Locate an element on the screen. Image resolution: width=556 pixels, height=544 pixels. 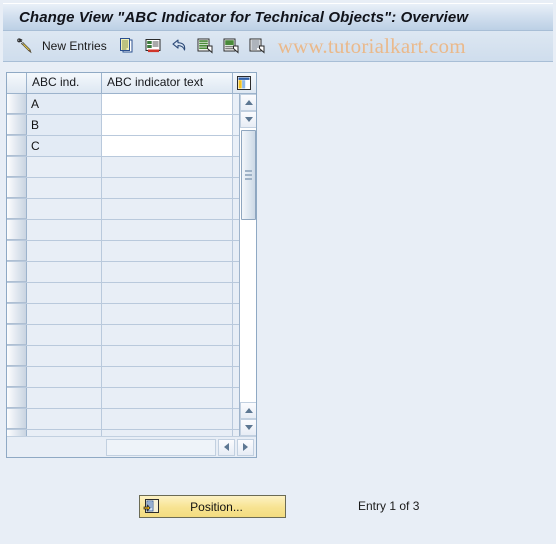
copy-as-icon is located at coordinates (126, 45).